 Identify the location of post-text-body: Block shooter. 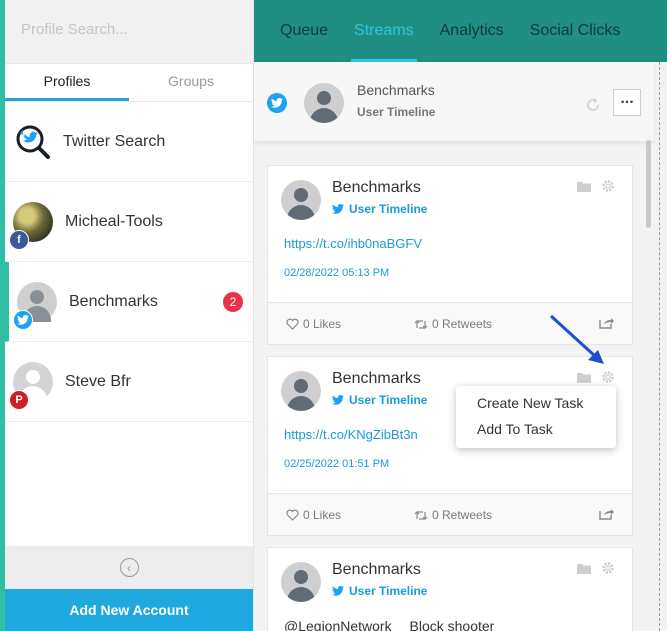
(452, 624).